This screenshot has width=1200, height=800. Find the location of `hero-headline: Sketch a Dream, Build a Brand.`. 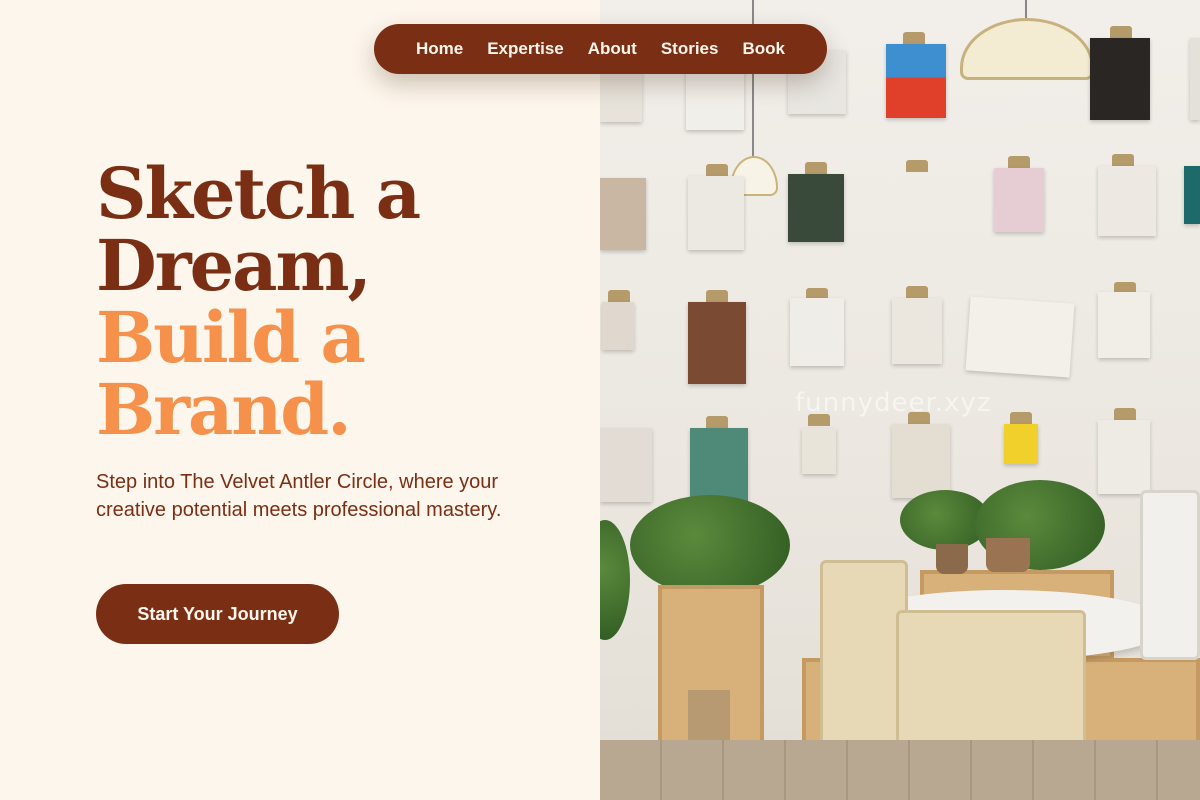

hero-headline: Sketch a Dream, Build a Brand. is located at coordinates (258, 301).